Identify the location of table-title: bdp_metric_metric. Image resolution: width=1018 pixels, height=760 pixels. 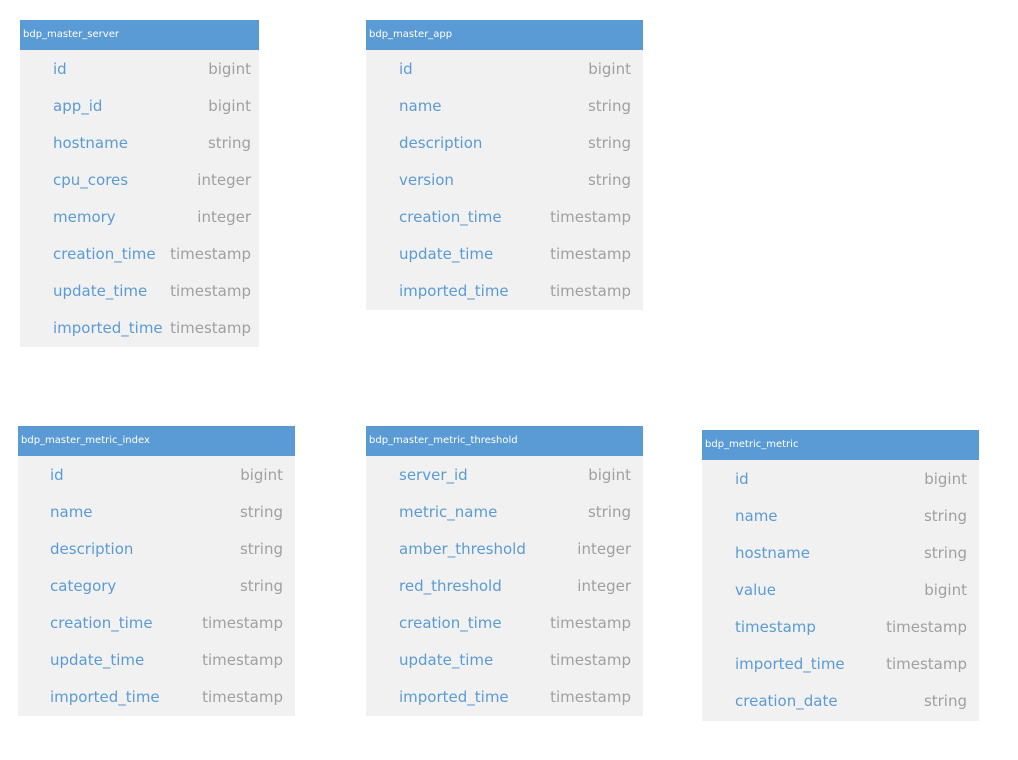
(840, 445).